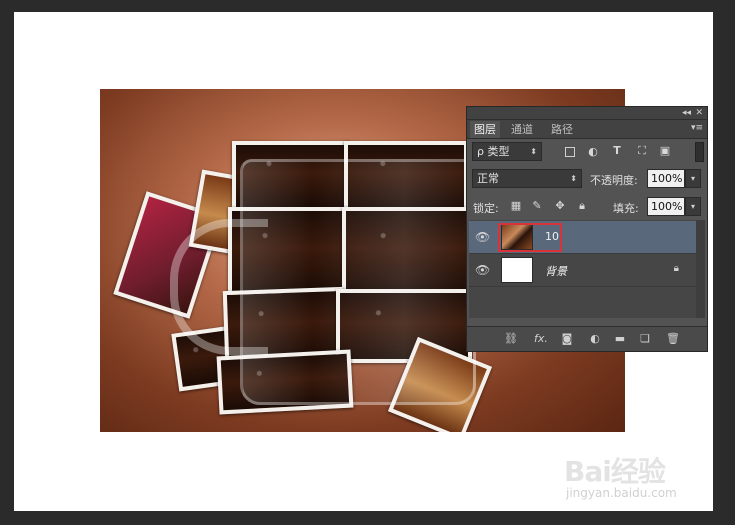  I want to click on layers-scrollbar, so click(700, 269).